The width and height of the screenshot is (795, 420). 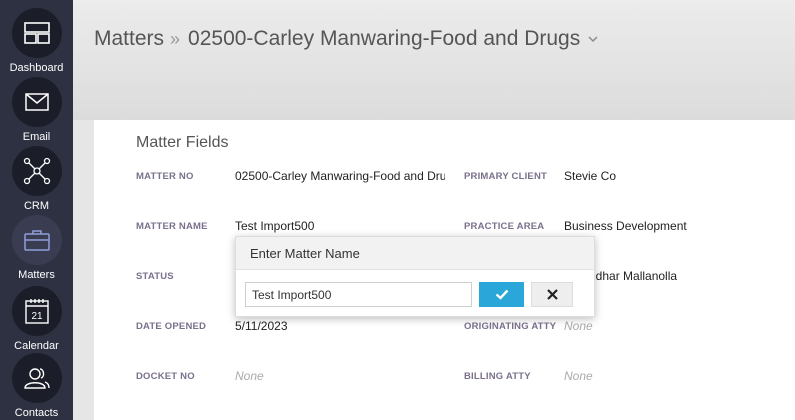 I want to click on field-label-matter-no: MATTER NO, so click(x=165, y=176).